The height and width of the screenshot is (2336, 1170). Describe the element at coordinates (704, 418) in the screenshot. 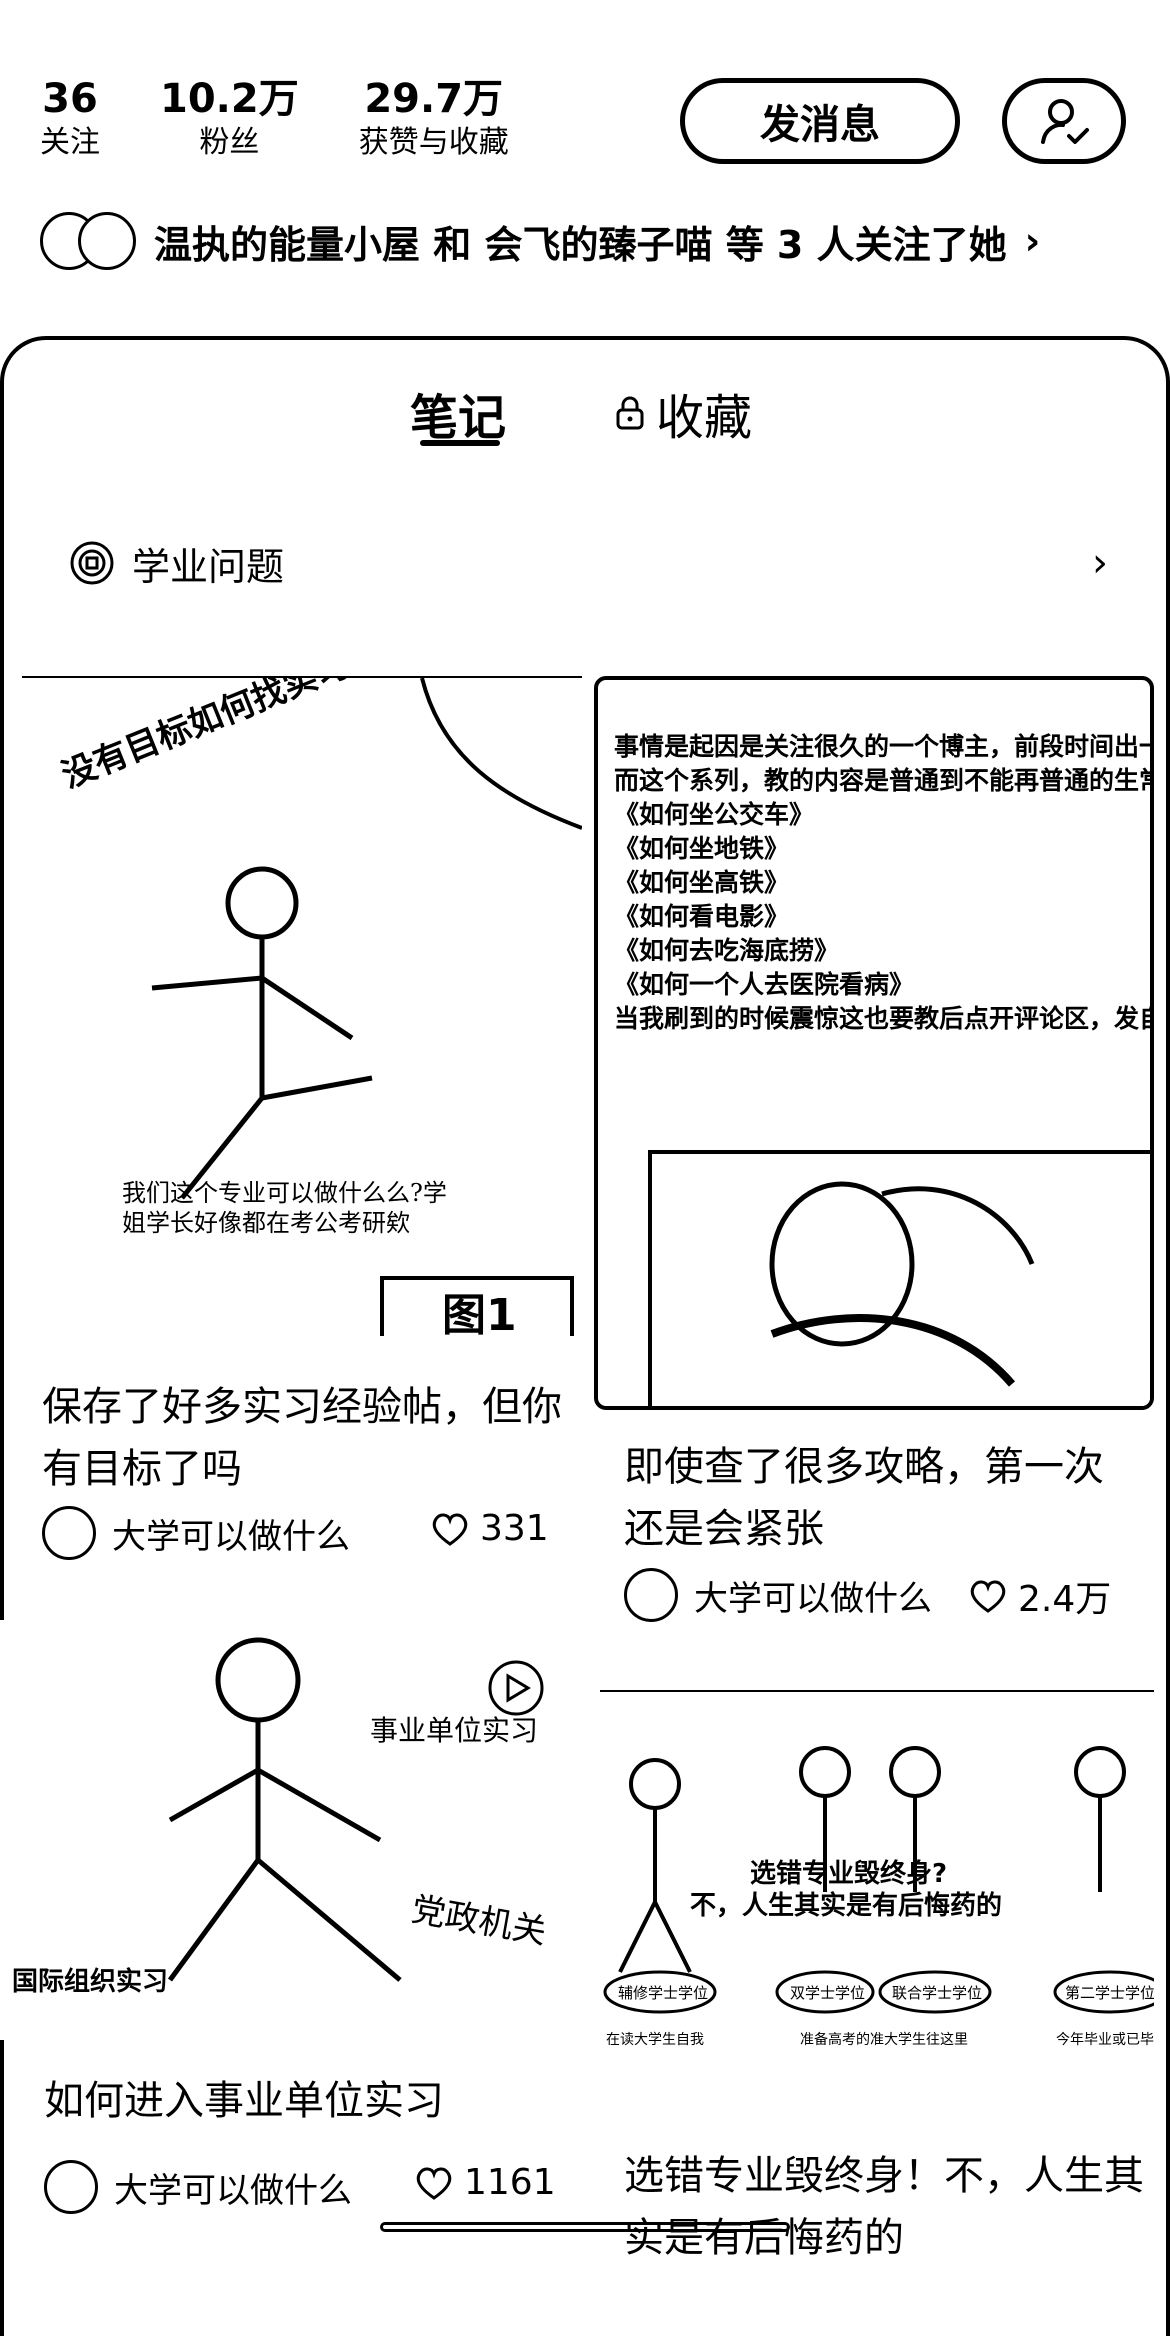

I see `tab-favorites-label: 收藏` at that location.